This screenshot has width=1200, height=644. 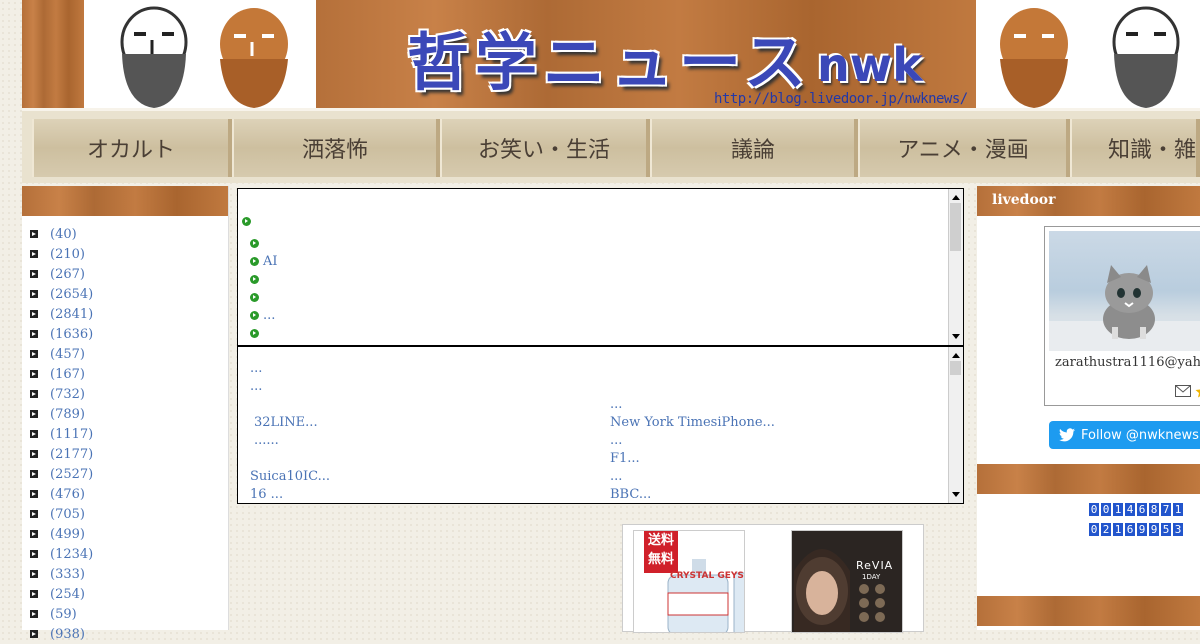 What do you see at coordinates (67, 594) in the screenshot?
I see `category-count: (254)` at bounding box center [67, 594].